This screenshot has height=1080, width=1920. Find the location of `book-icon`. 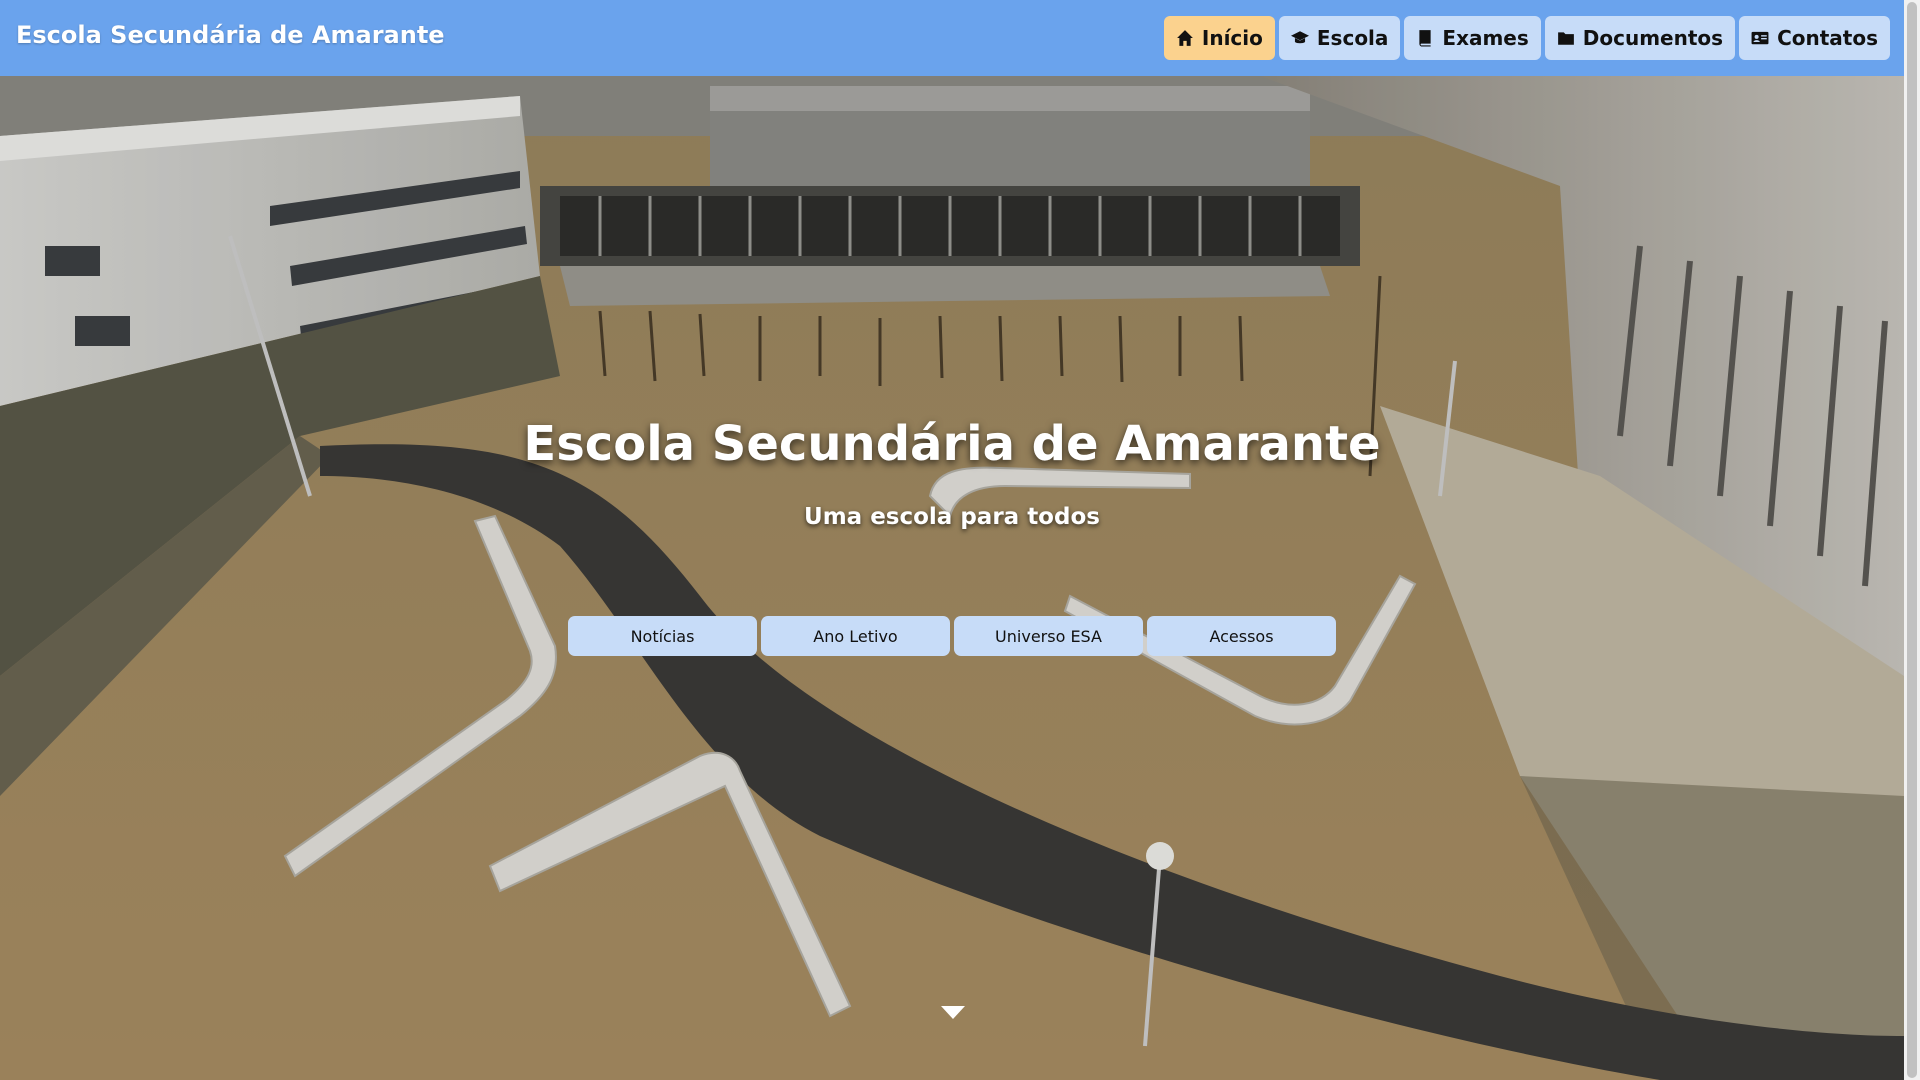

book-icon is located at coordinates (1425, 38).